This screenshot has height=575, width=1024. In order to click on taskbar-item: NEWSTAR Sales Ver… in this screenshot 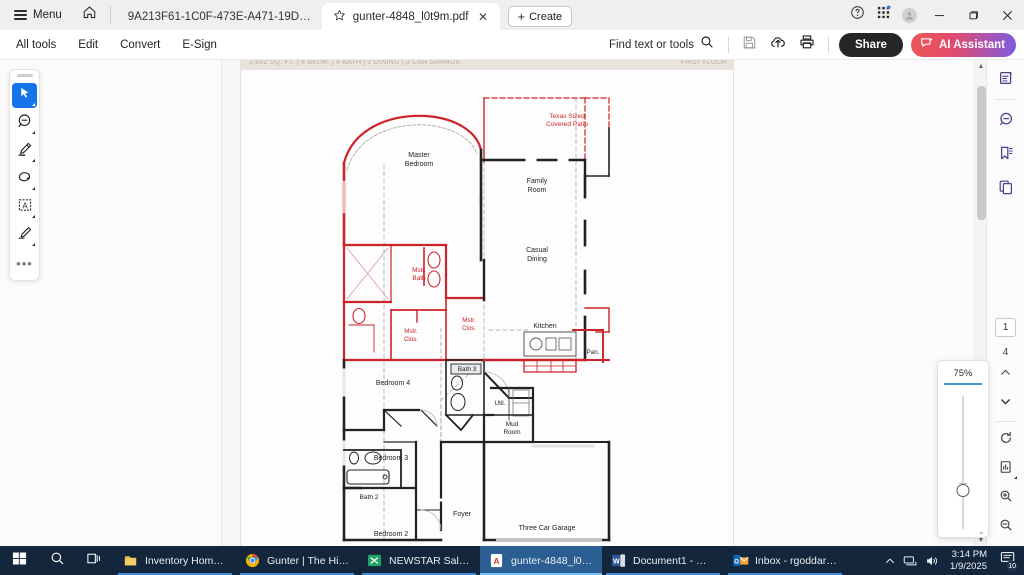, I will do `click(419, 560)`.